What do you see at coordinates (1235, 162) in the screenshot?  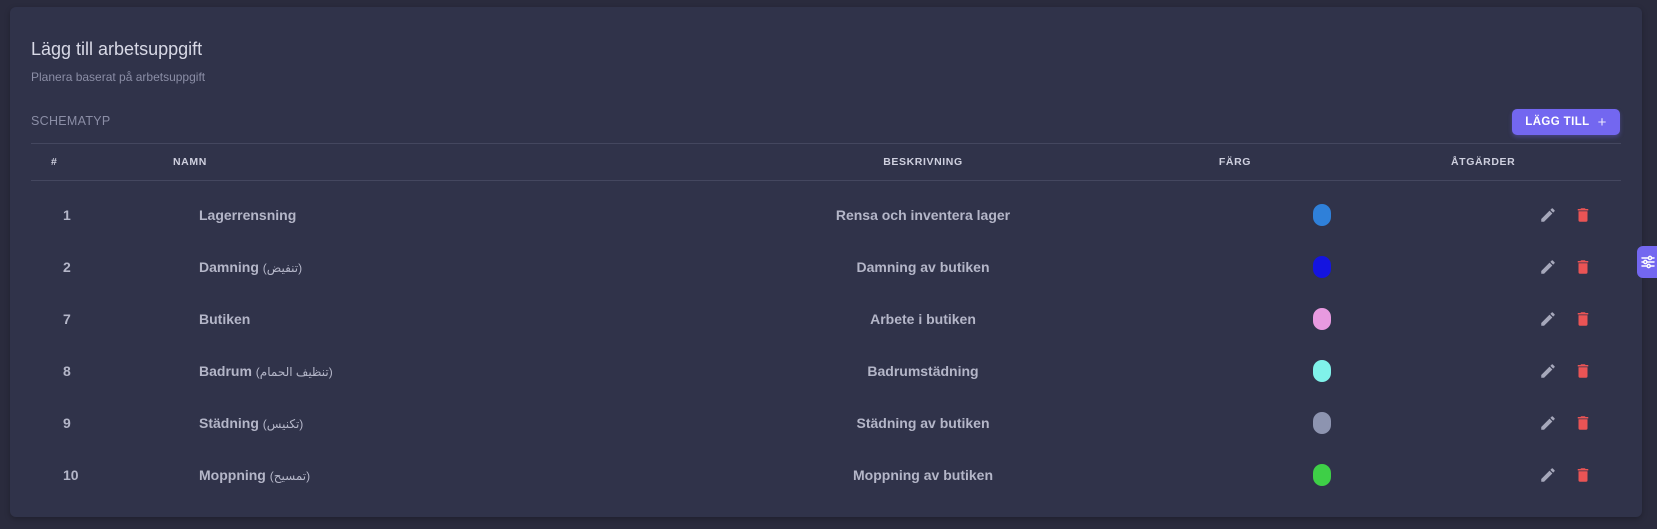 I see `column-header-color: FÄRG` at bounding box center [1235, 162].